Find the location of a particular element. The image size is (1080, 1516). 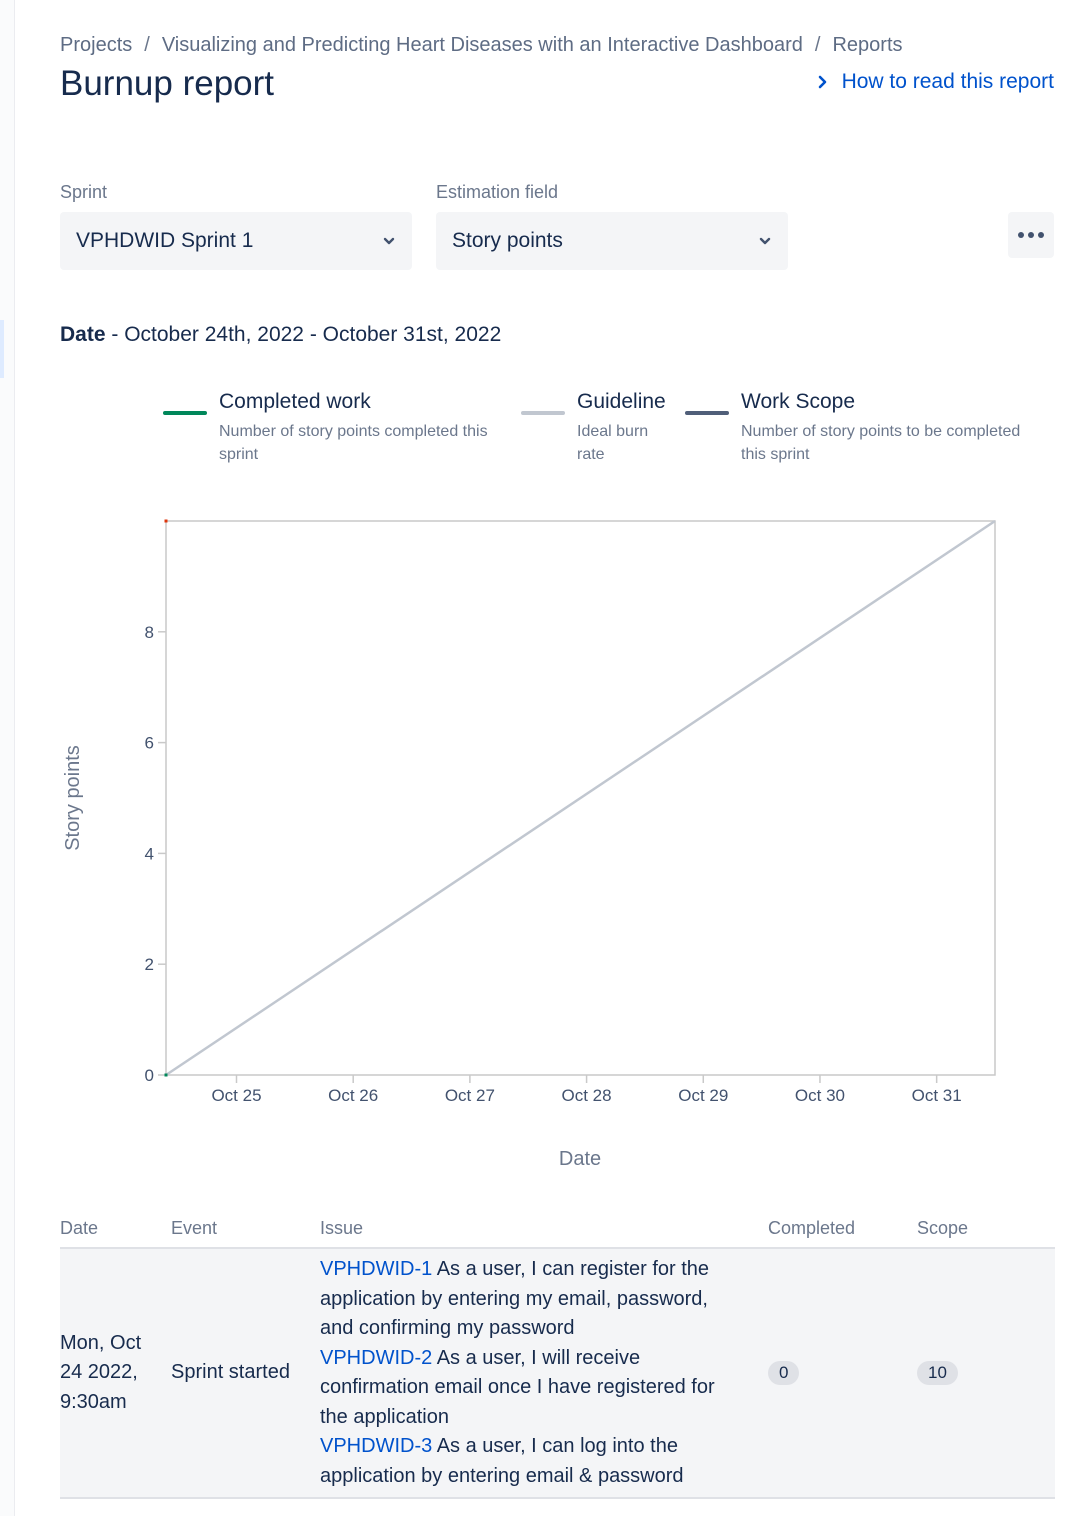

legend-swatch-work-scope is located at coordinates (707, 413).